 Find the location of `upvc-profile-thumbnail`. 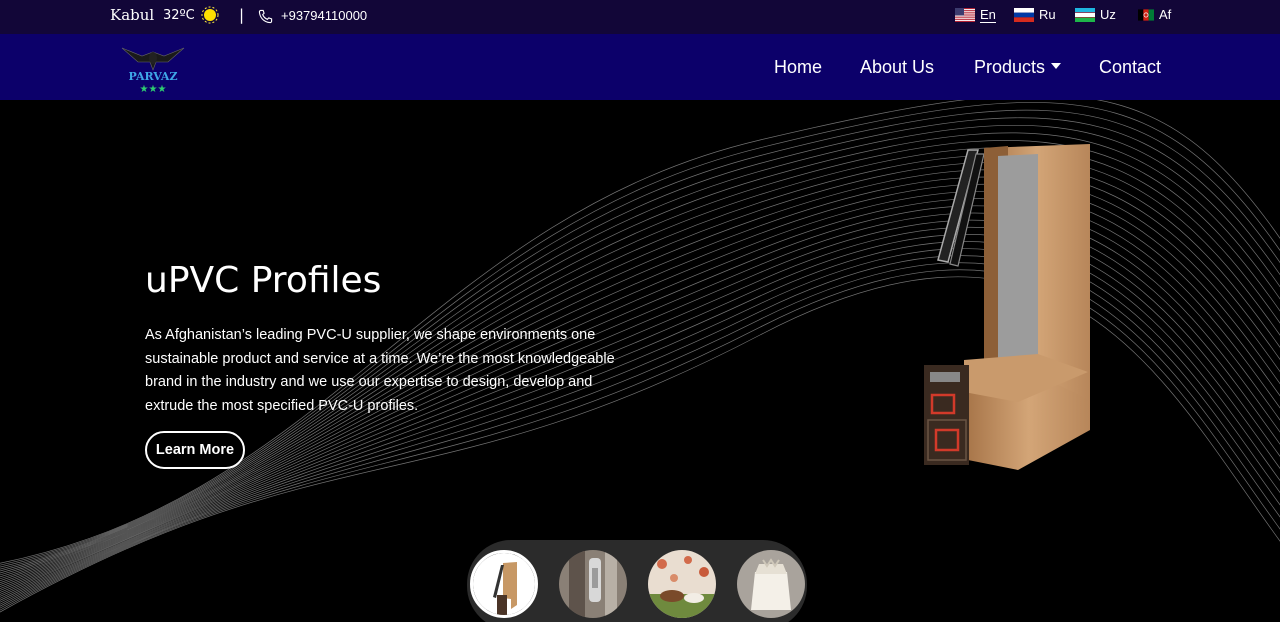

upvc-profile-thumbnail is located at coordinates (504, 584).